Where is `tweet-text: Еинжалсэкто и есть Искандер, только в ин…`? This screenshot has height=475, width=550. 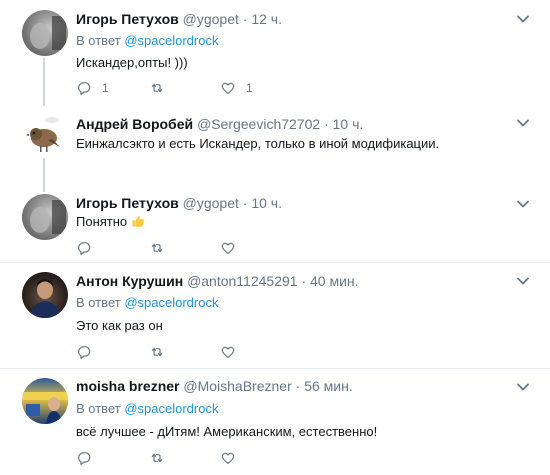 tweet-text: Еинжалсэкто и есть Искандер, только в ин… is located at coordinates (258, 143).